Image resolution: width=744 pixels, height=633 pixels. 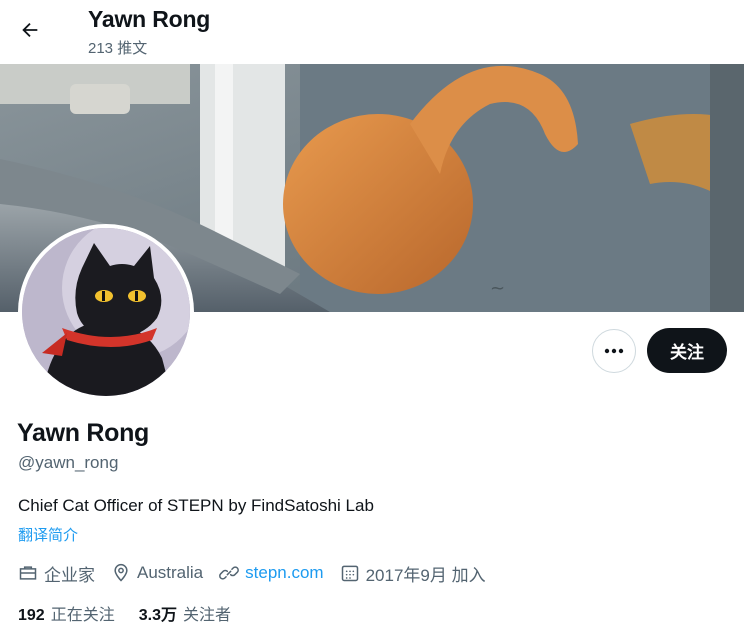 What do you see at coordinates (69, 575) in the screenshot?
I see `meta-category-label: 企业家` at bounding box center [69, 575].